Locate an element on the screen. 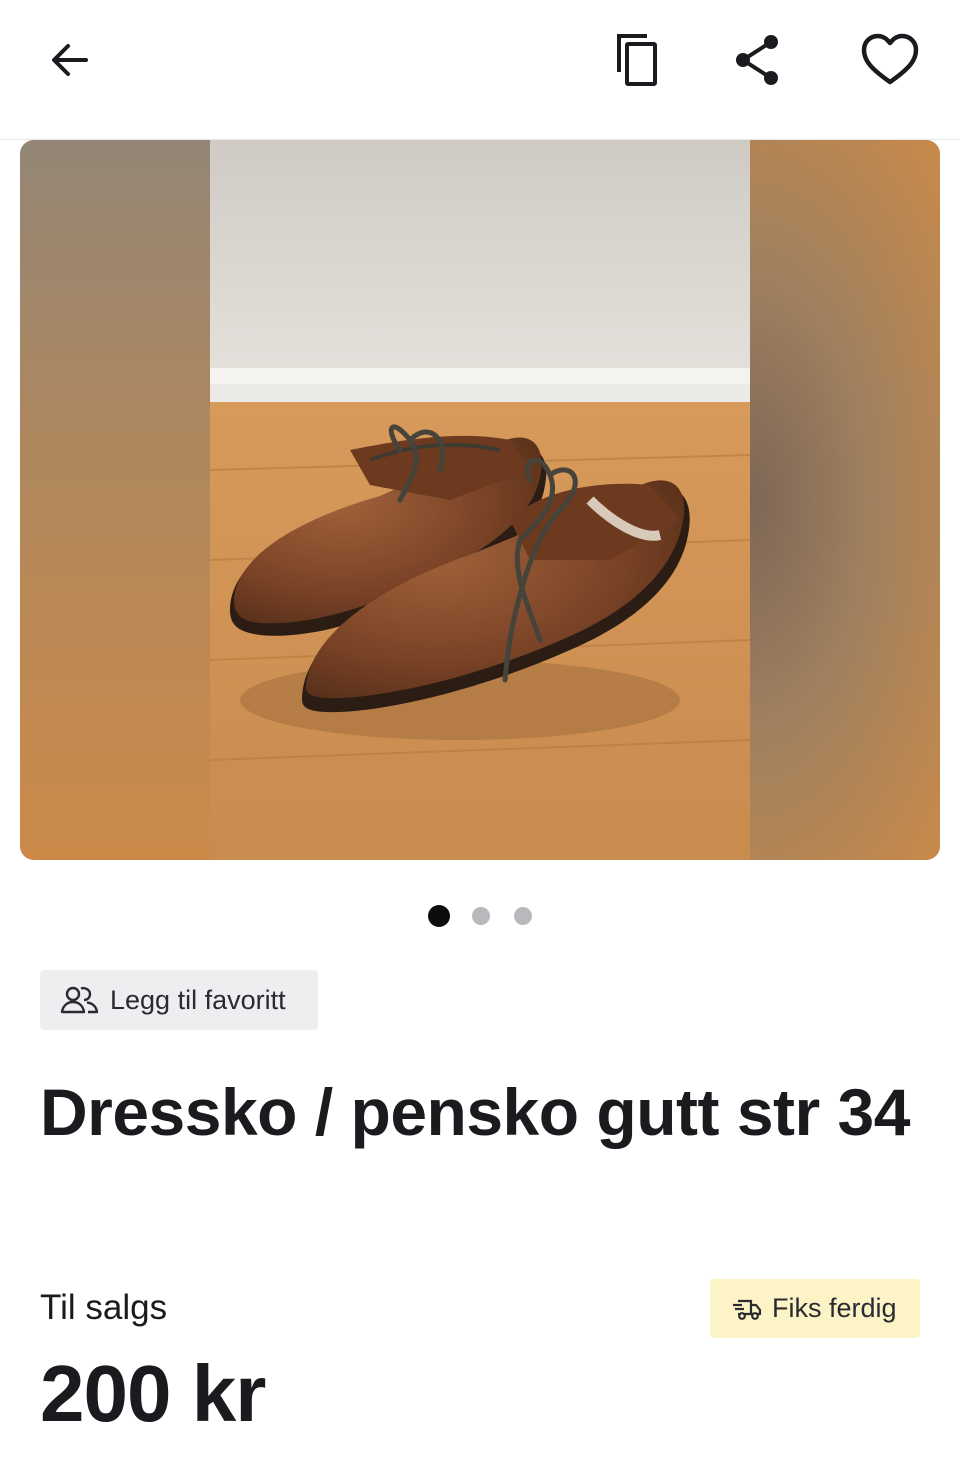  gallery-blur-right is located at coordinates (845, 500).